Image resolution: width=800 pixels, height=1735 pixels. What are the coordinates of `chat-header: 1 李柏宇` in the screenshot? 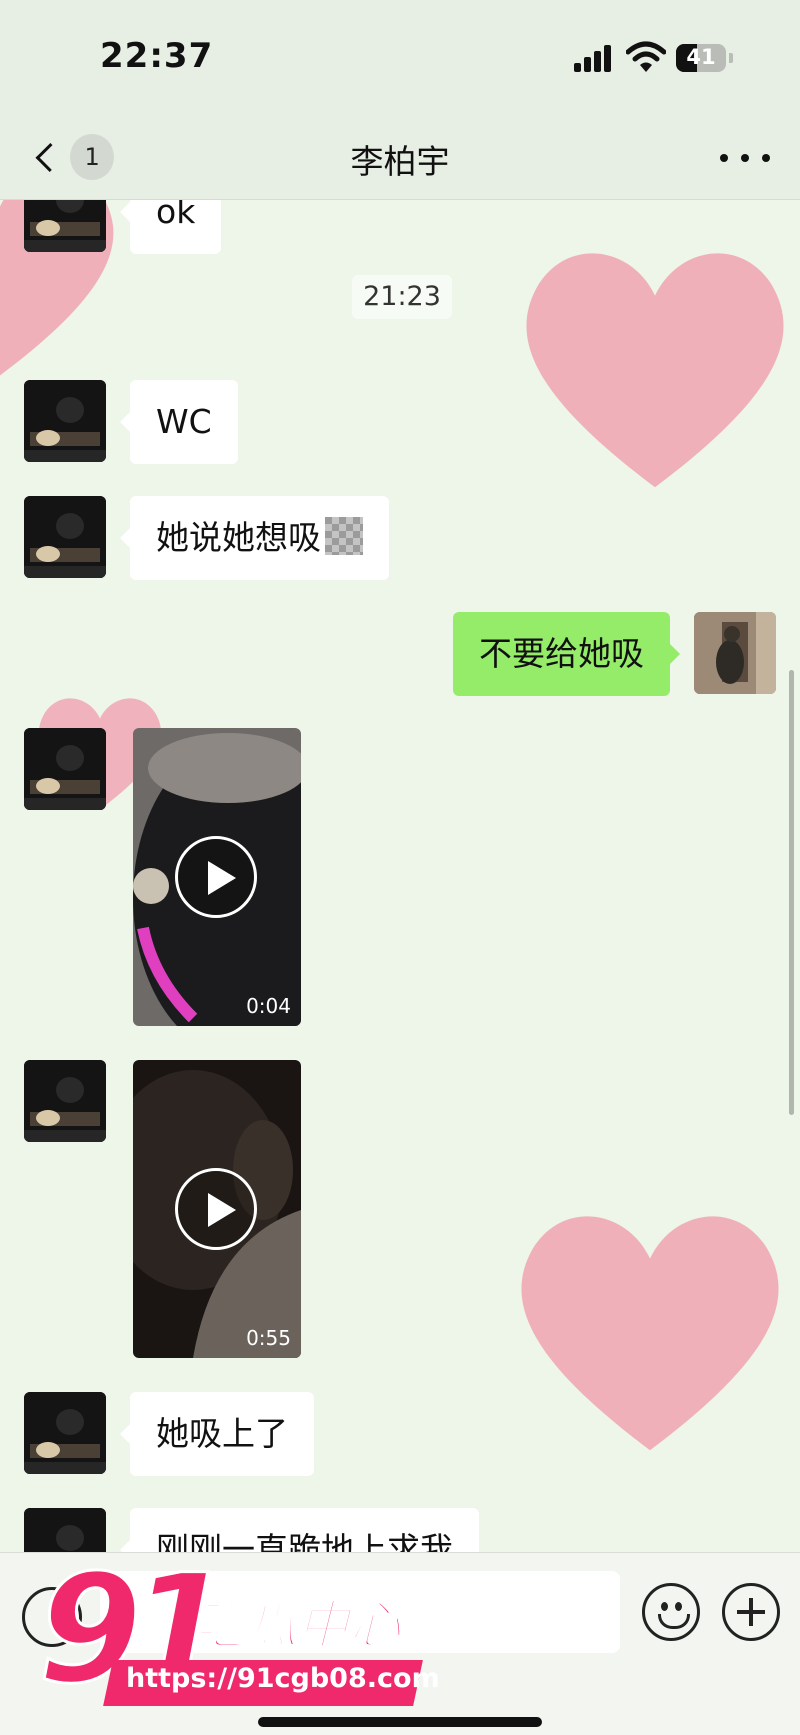 It's located at (400, 157).